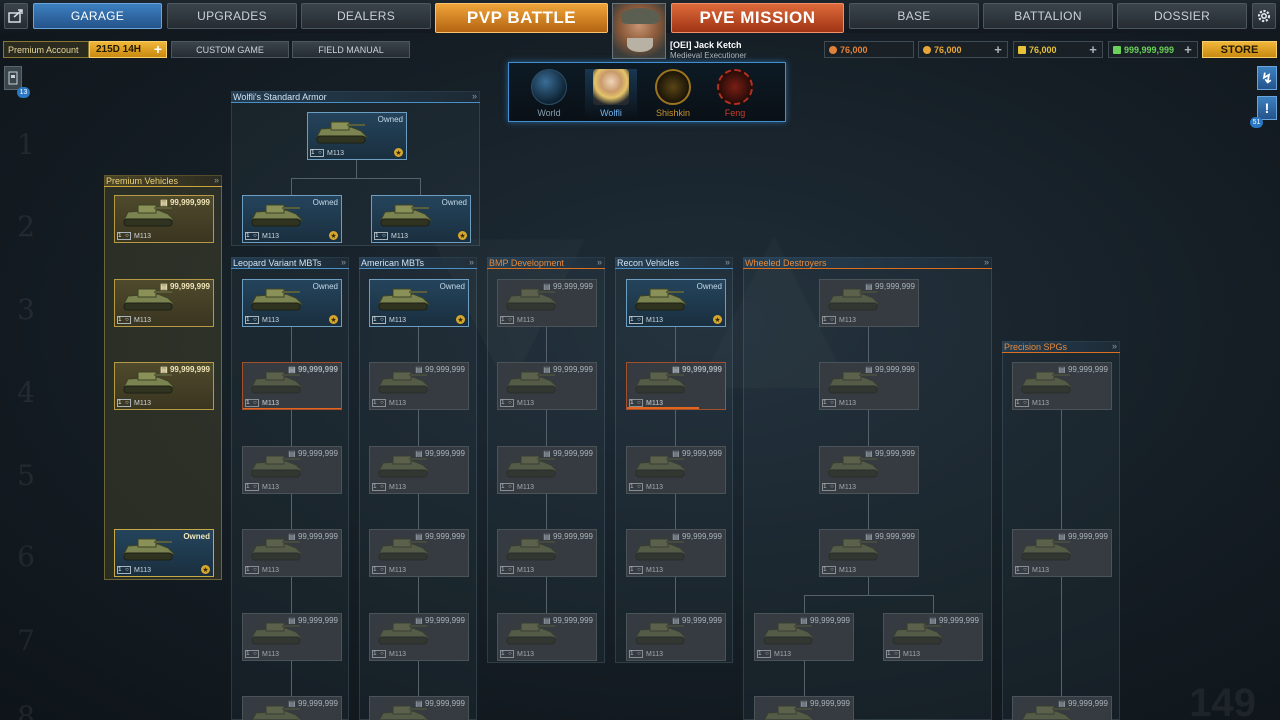 The image size is (1280, 720). What do you see at coordinates (26, 392) in the screenshot?
I see `row-number: 4` at bounding box center [26, 392].